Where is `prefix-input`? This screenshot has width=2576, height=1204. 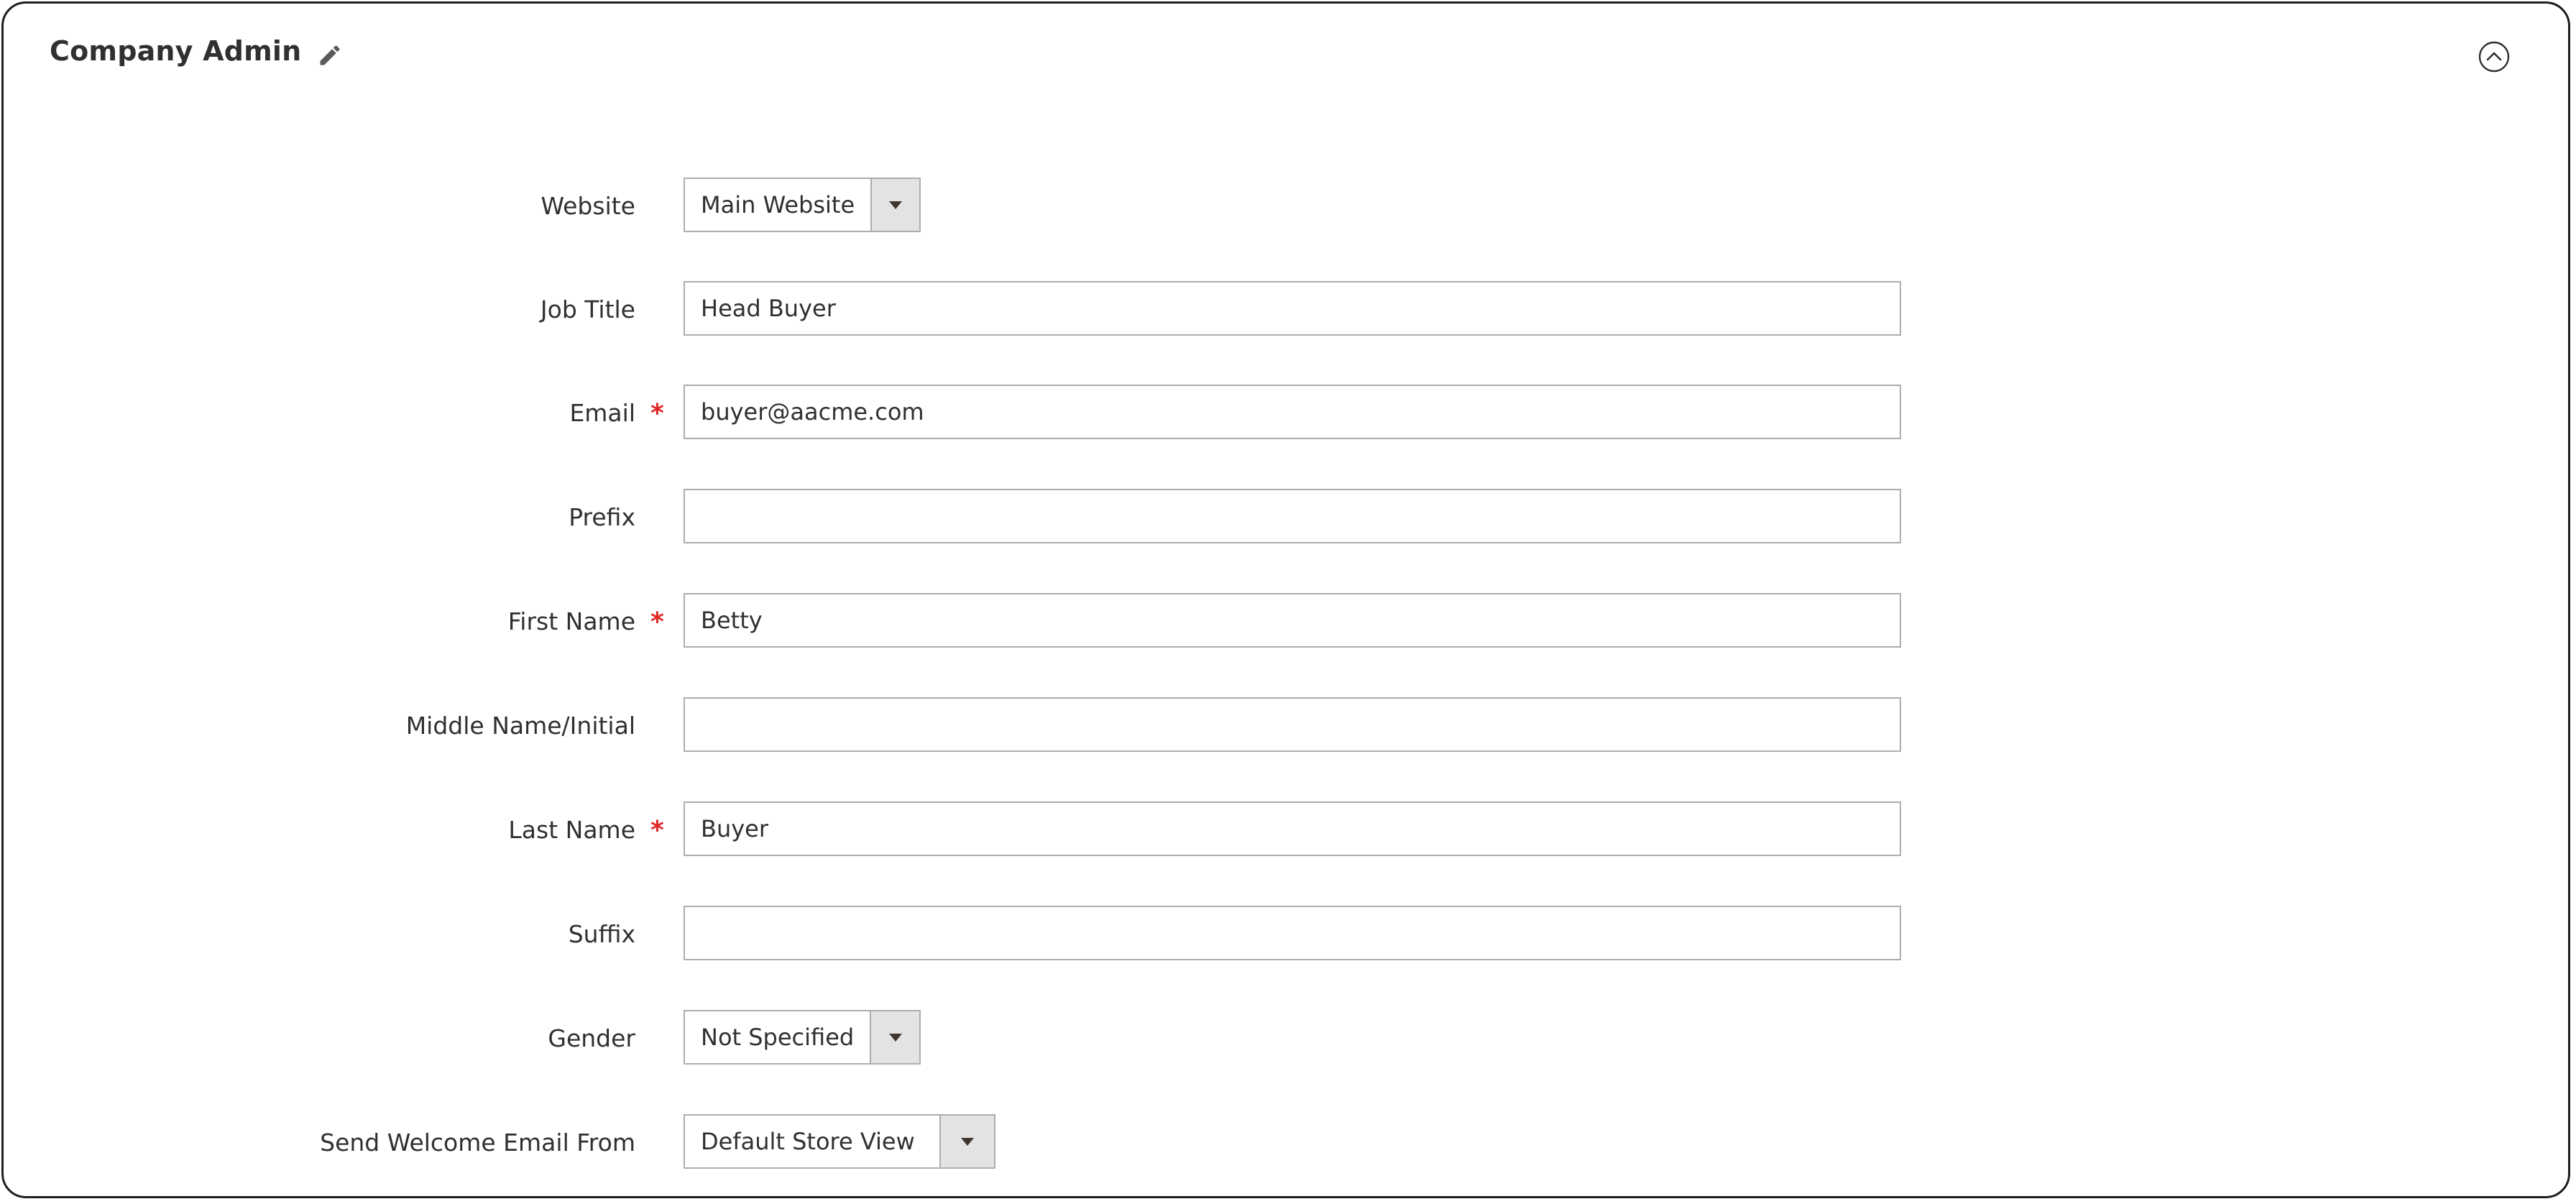
prefix-input is located at coordinates (1292, 516).